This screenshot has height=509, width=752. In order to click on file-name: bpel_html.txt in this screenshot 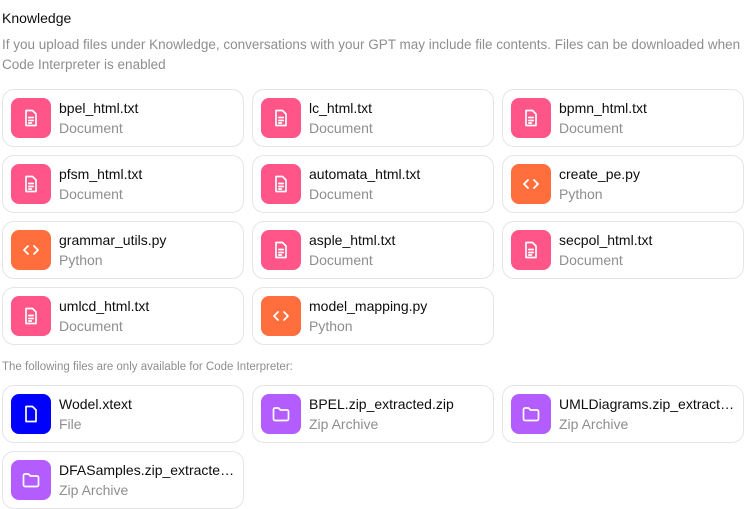, I will do `click(99, 108)`.